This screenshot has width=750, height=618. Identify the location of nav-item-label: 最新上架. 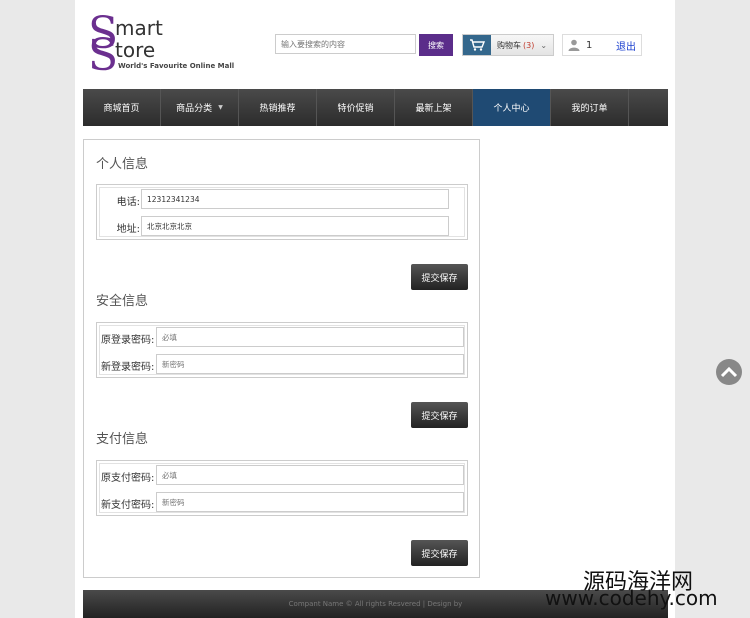
(433, 109).